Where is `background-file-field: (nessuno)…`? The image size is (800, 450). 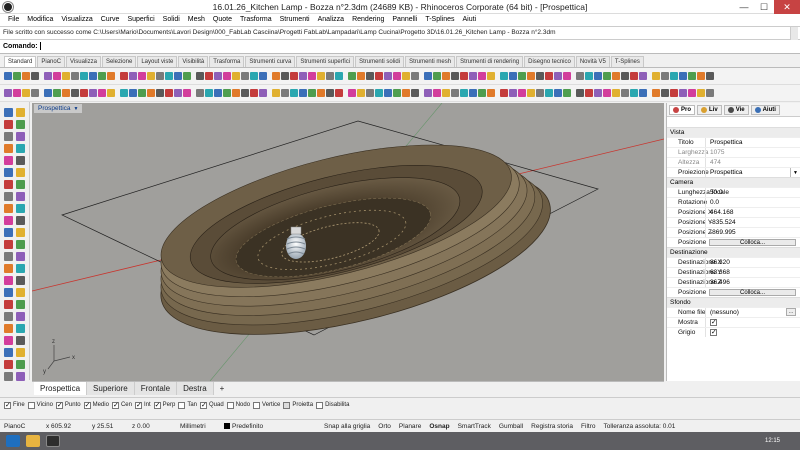
background-file-field: (nessuno)… is located at coordinates (752, 312).